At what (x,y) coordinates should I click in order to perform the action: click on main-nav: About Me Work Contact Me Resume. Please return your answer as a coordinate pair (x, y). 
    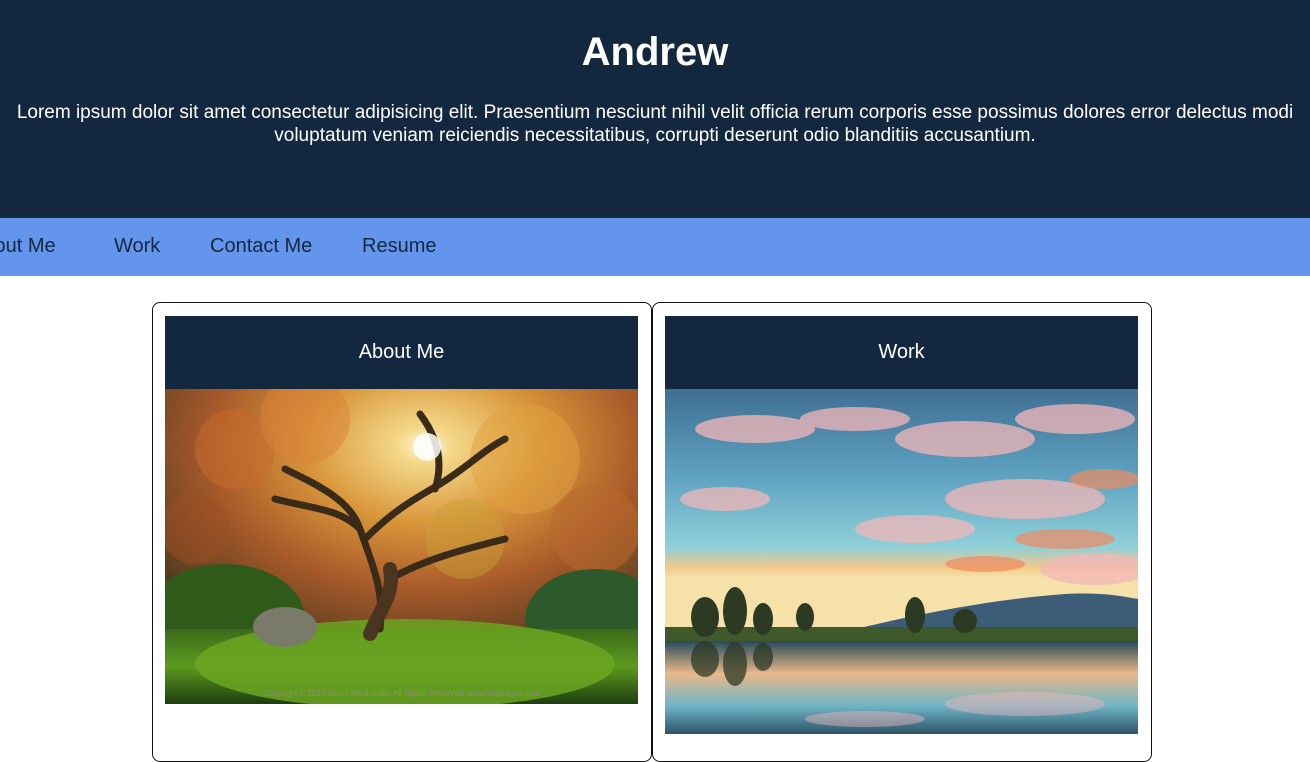
    Looking at the image, I should click on (655, 247).